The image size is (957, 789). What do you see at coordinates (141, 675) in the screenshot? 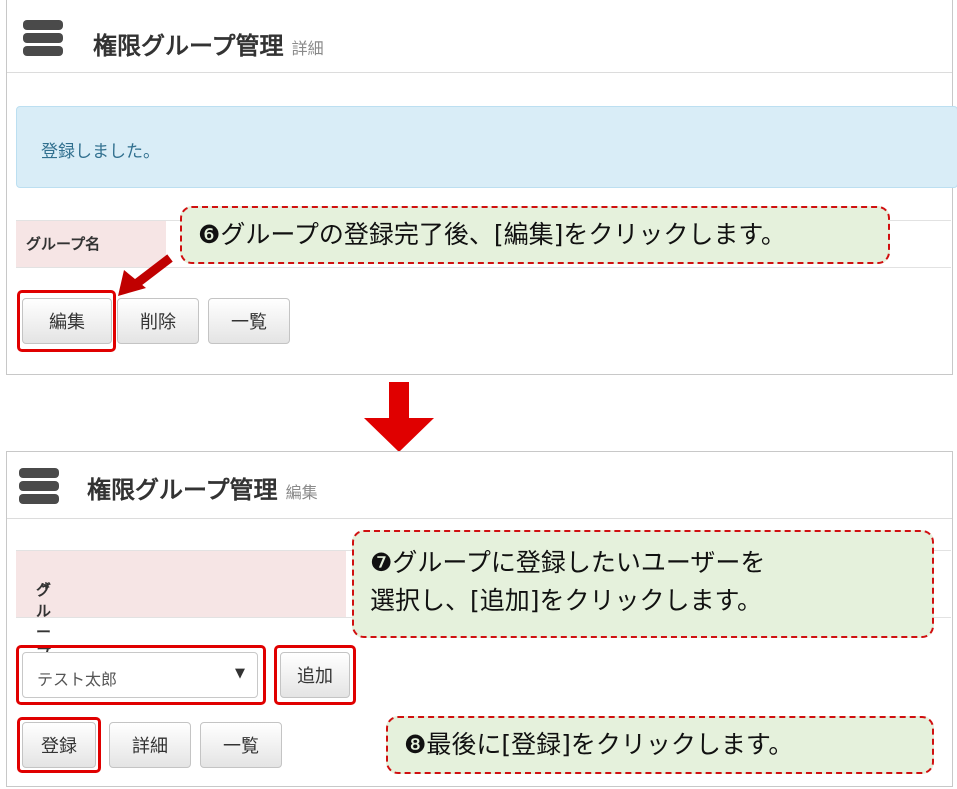
I see `user-select-highlight` at bounding box center [141, 675].